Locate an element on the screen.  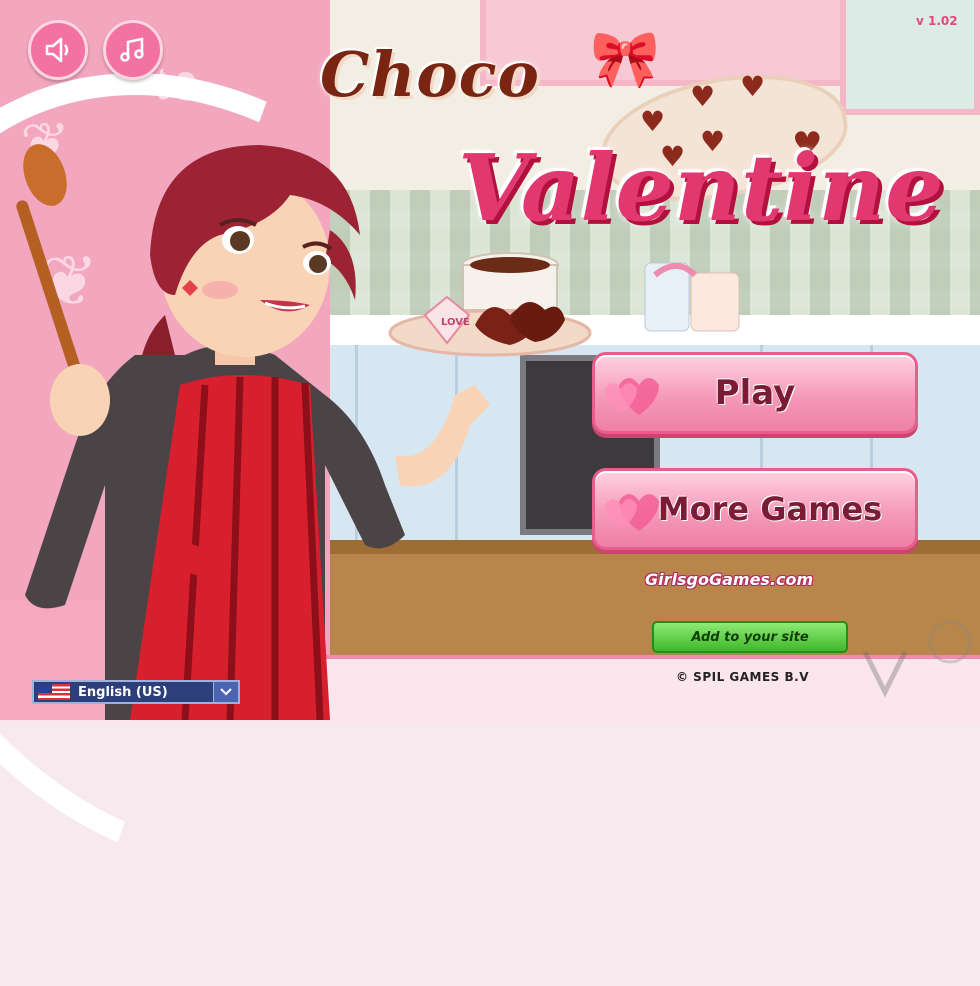
add-to-your-site-button: Add to your site is located at coordinates (750, 637).